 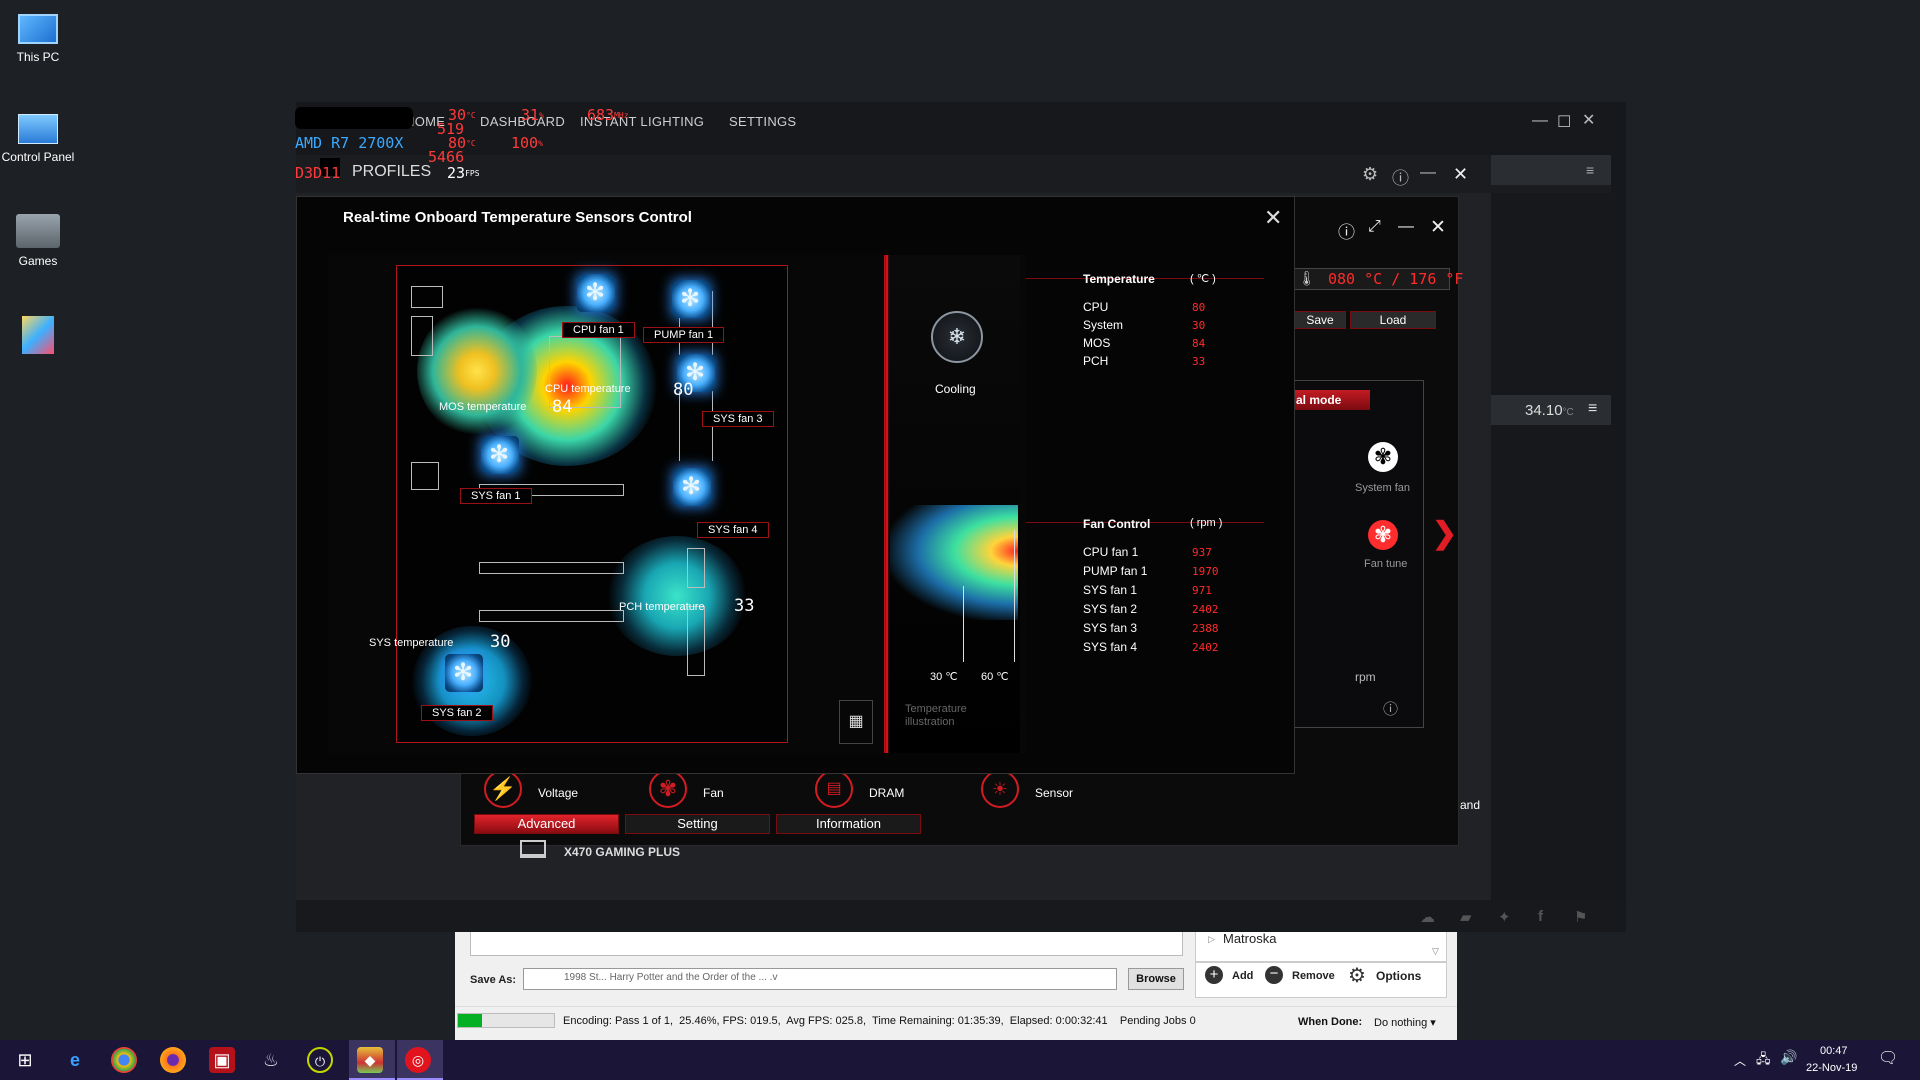 I want to click on tray-chevron-icon: ︿, so click(x=1740, y=1060).